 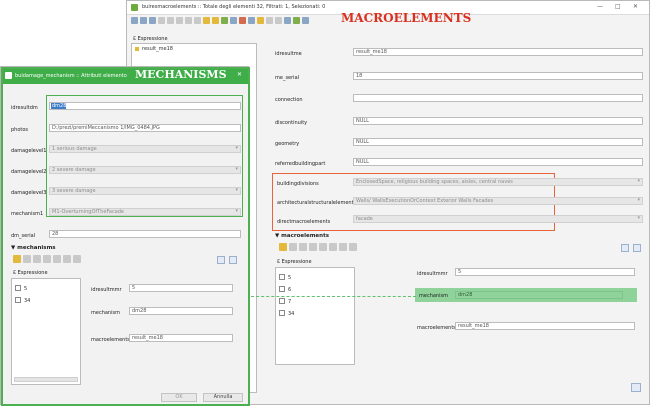 What do you see at coordinates (285, 301) in the screenshot?
I see `list-item: 7` at bounding box center [285, 301].